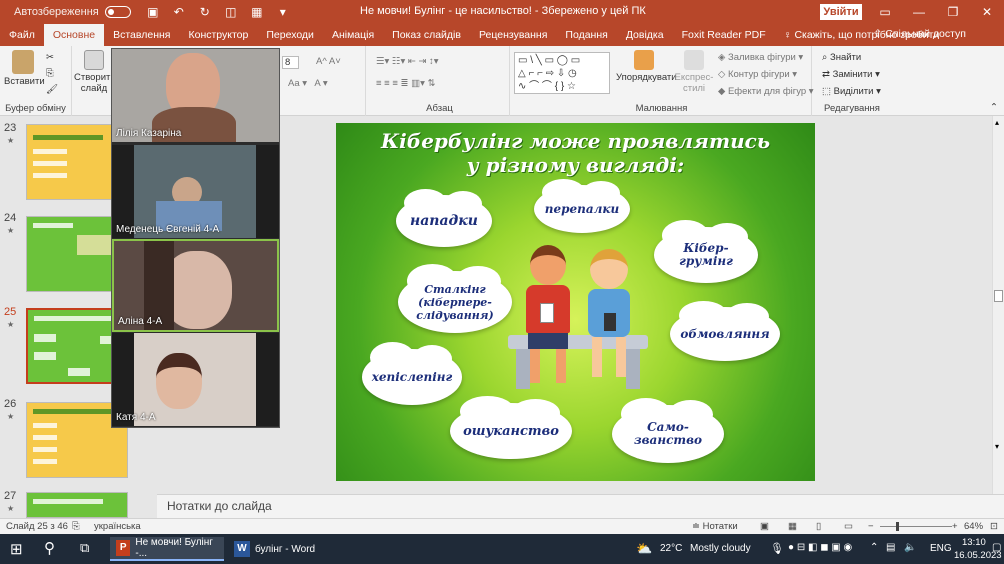 This screenshot has width=1004, height=564. I want to click on paste-button: Вставити, so click(24, 68).